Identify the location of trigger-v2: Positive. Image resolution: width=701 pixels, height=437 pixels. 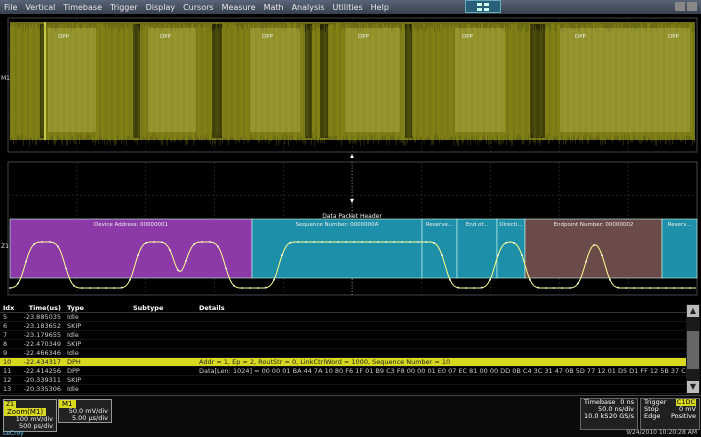
(683, 416).